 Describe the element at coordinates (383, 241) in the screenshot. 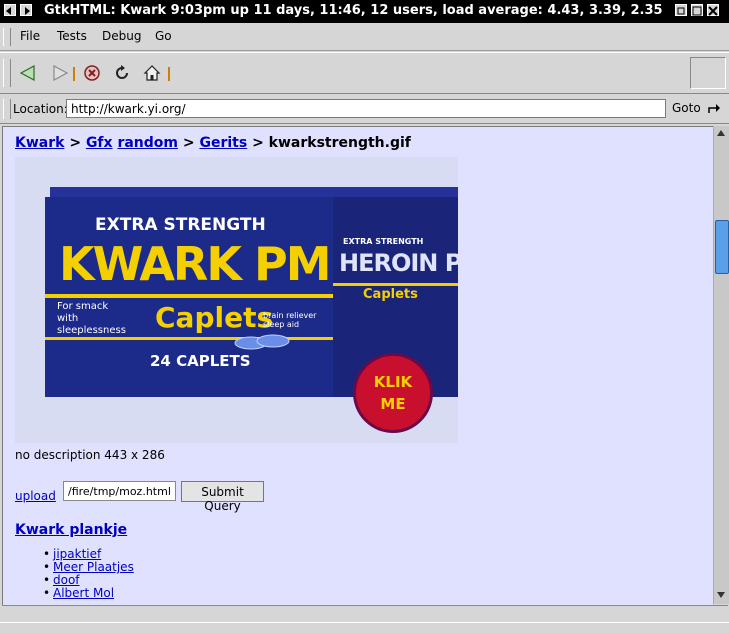

I see `side-extra-strength: EXTRA STRENGTH` at that location.